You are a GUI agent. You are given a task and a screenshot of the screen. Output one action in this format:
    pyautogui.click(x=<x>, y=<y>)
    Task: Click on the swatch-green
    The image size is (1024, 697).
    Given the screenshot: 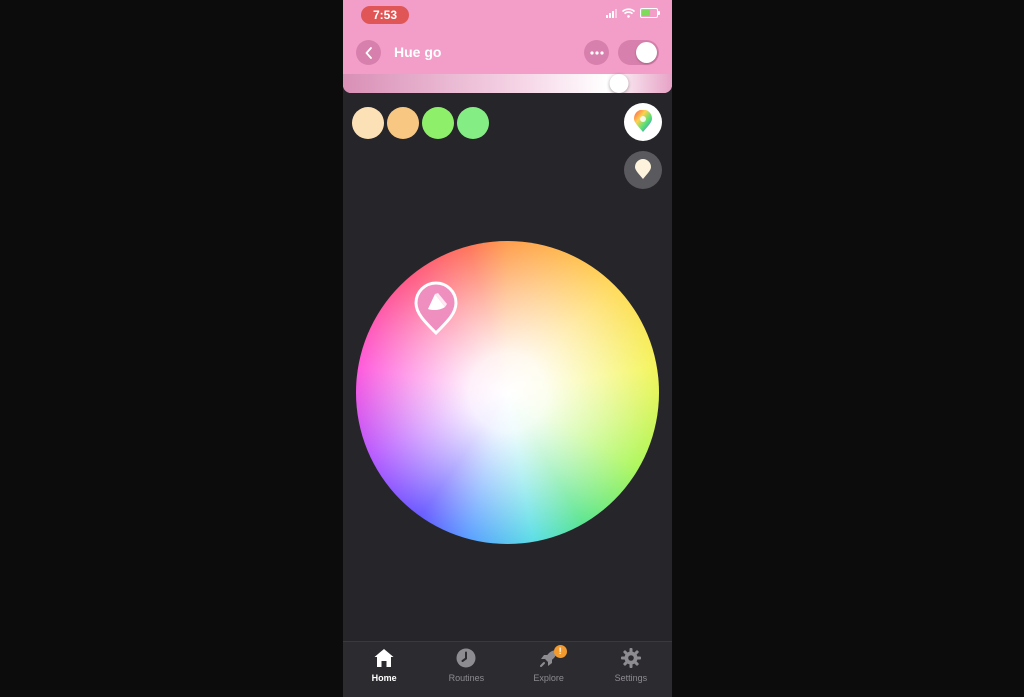 What is the action you would take?
    pyautogui.click(x=438, y=123)
    